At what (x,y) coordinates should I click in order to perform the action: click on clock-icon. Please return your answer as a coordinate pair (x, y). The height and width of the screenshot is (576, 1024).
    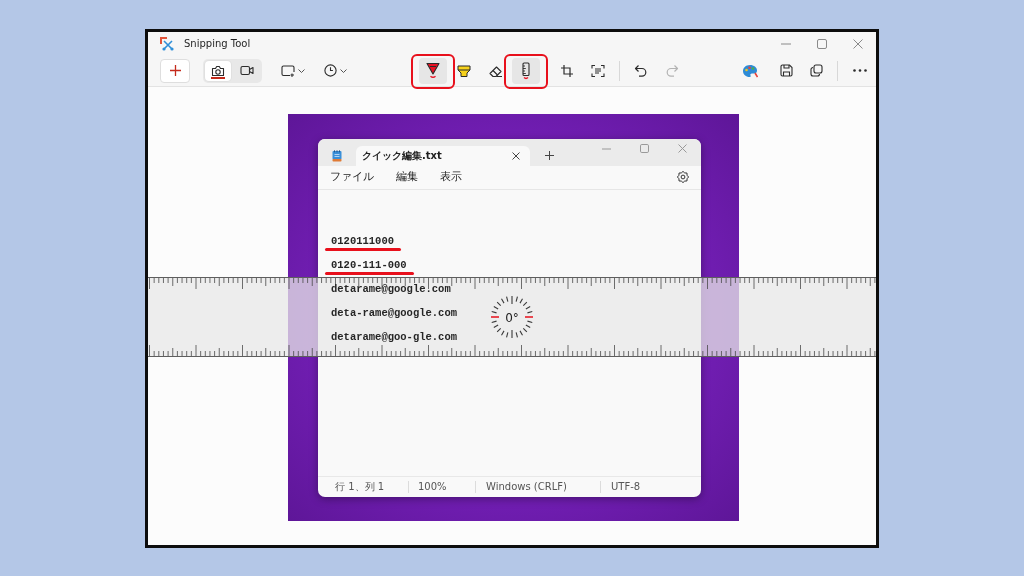
    Looking at the image, I should click on (330, 70).